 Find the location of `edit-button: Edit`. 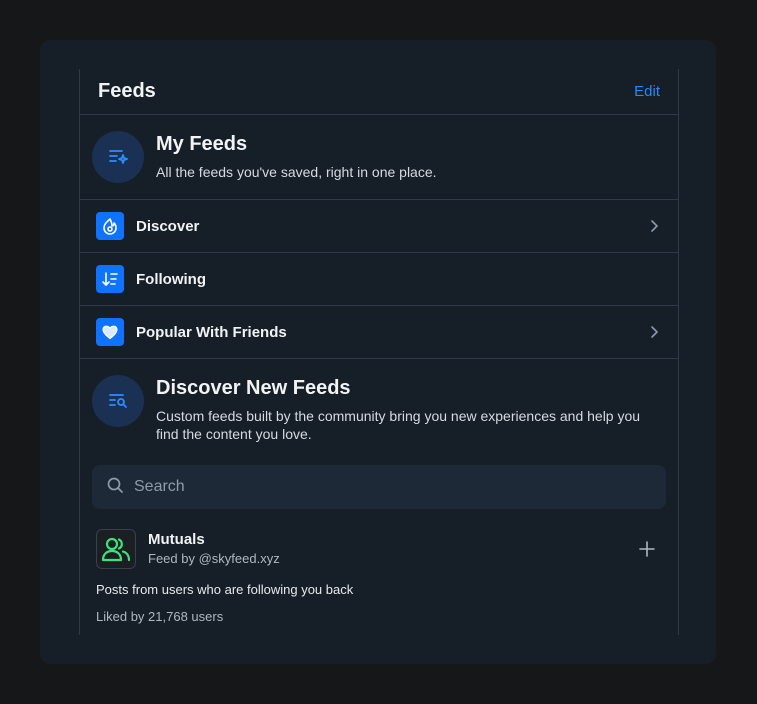

edit-button: Edit is located at coordinates (647, 91).